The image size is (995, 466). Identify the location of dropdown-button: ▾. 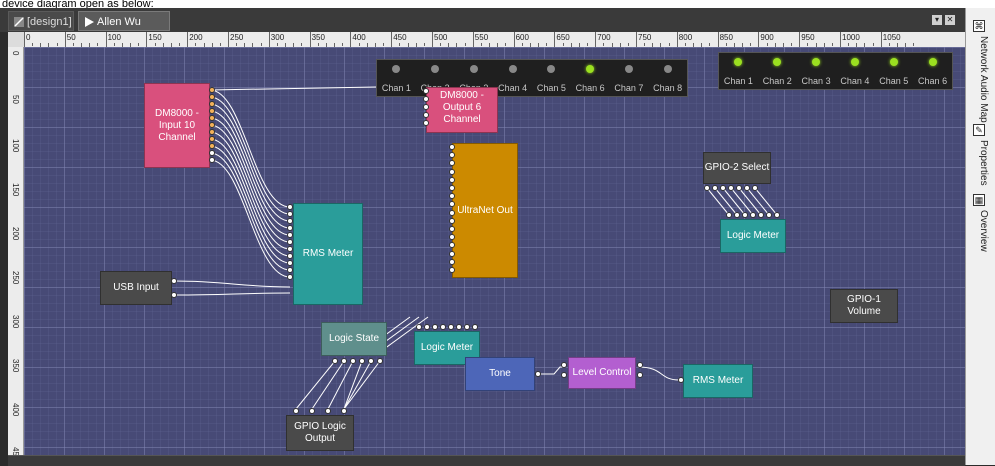
(937, 20).